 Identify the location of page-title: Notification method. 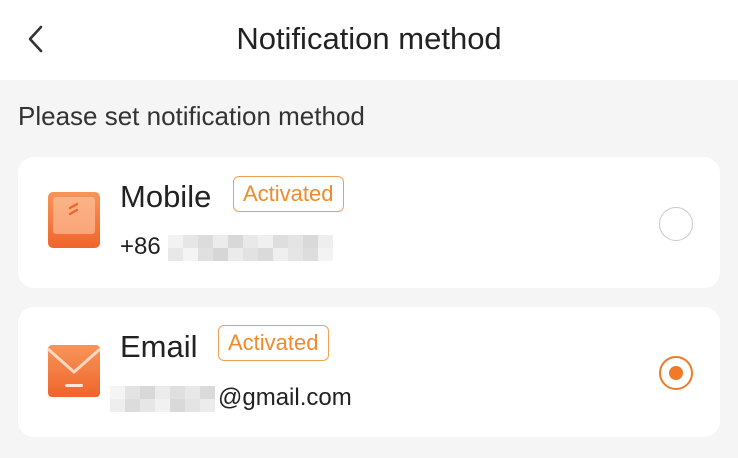
(369, 38).